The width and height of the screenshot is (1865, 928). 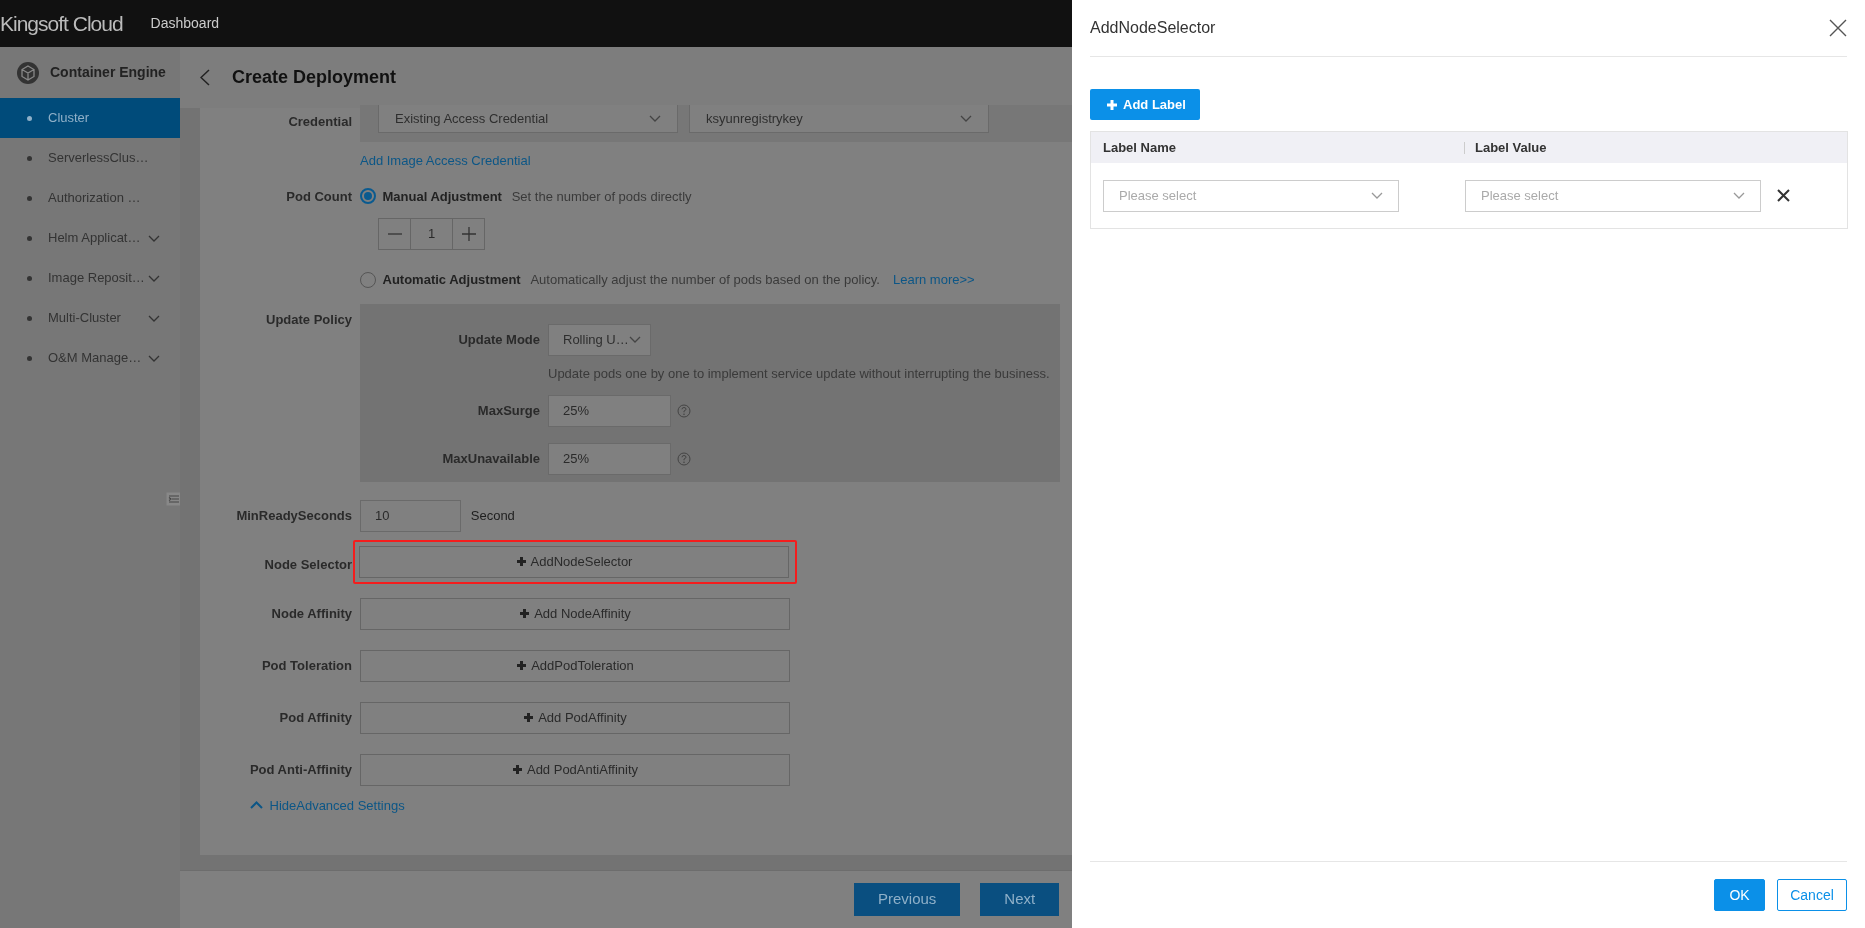 What do you see at coordinates (575, 769) in the screenshot?
I see `add-button: Add PodAntiAffinity` at bounding box center [575, 769].